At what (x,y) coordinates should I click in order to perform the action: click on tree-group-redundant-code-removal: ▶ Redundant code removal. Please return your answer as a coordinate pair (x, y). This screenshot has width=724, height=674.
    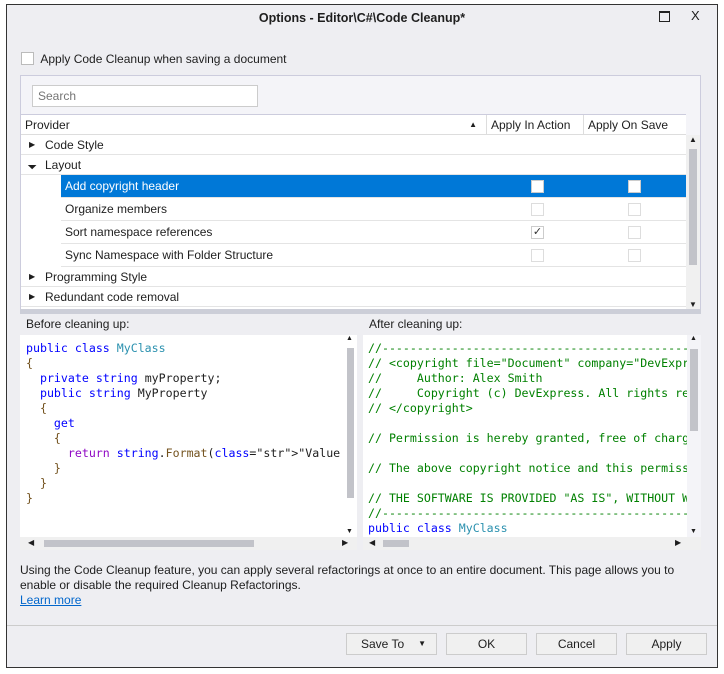
    Looking at the image, I should click on (353, 297).